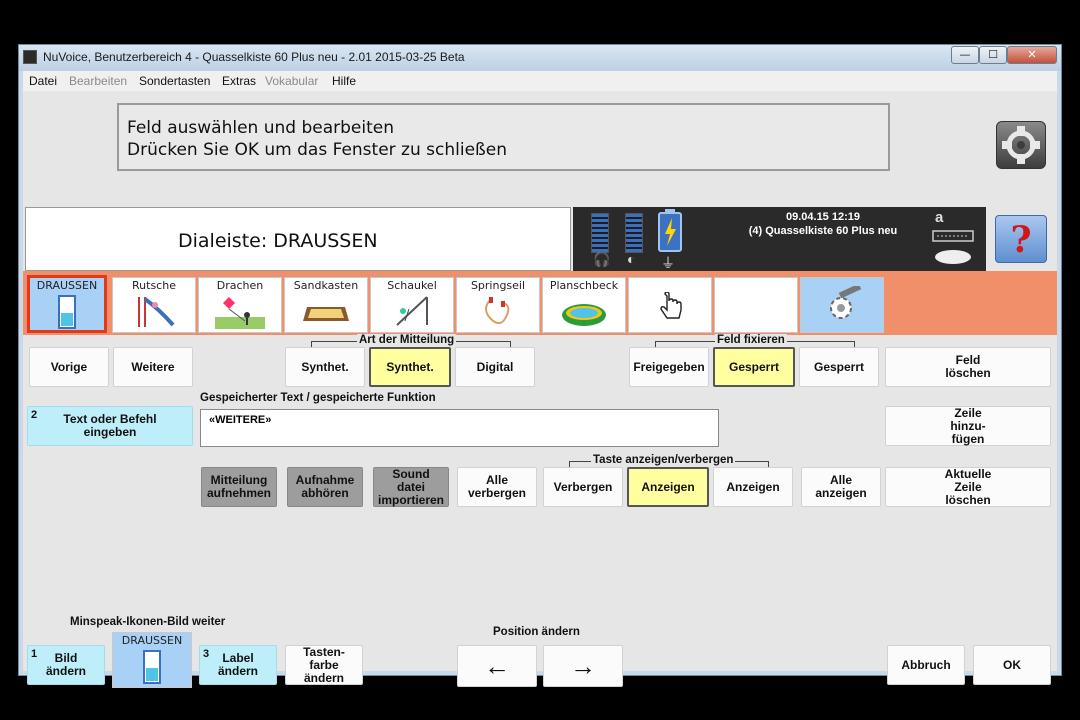  What do you see at coordinates (498, 312) in the screenshot?
I see `jumprope-icon` at bounding box center [498, 312].